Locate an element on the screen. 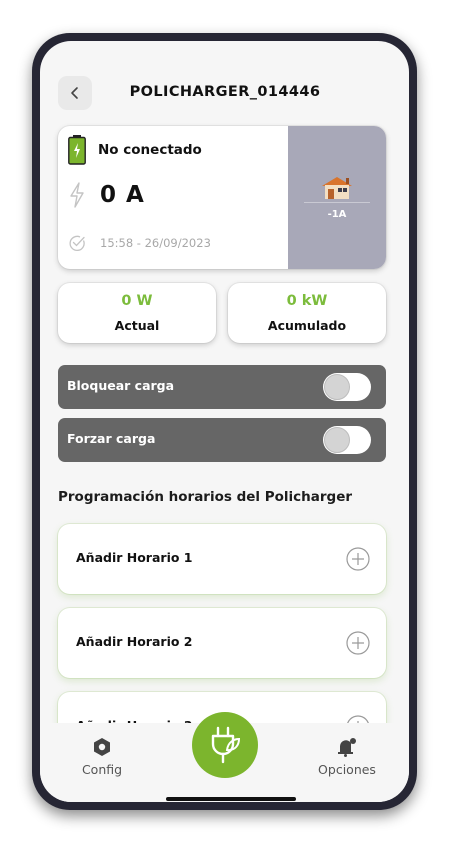 This screenshot has height=844, width=450. home-indicator is located at coordinates (231, 799).